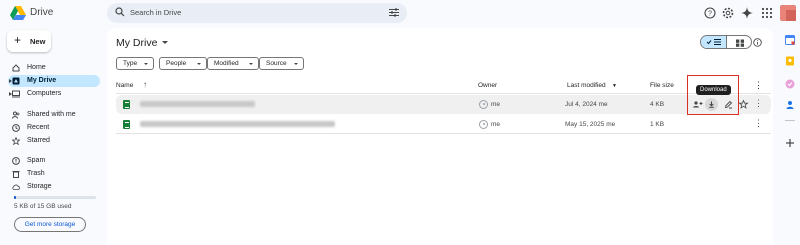 This screenshot has height=245, width=800. Describe the element at coordinates (487, 85) in the screenshot. I see `column-header-owner: Owner` at that location.